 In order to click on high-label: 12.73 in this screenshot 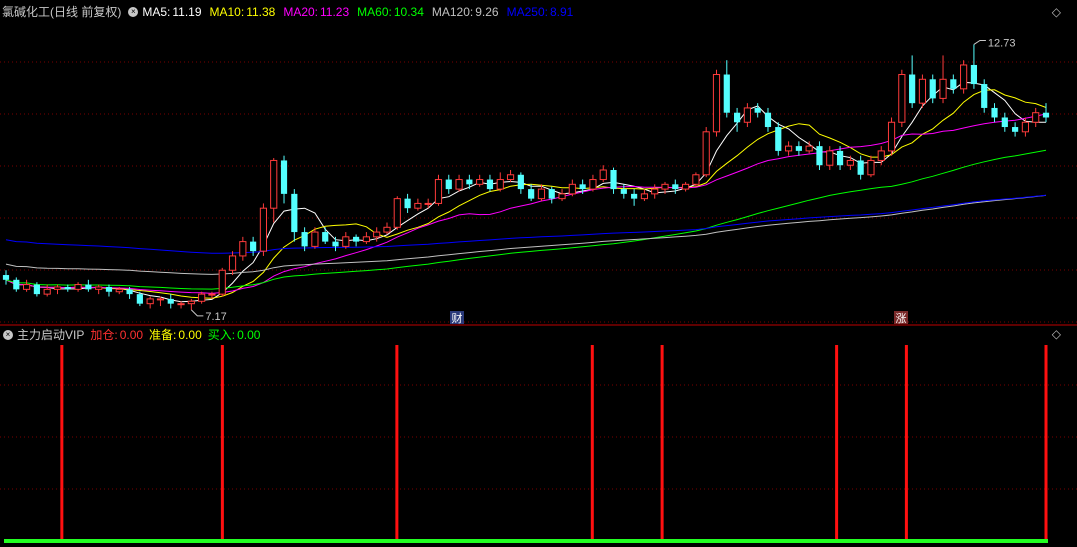, I will do `click(1002, 43)`.